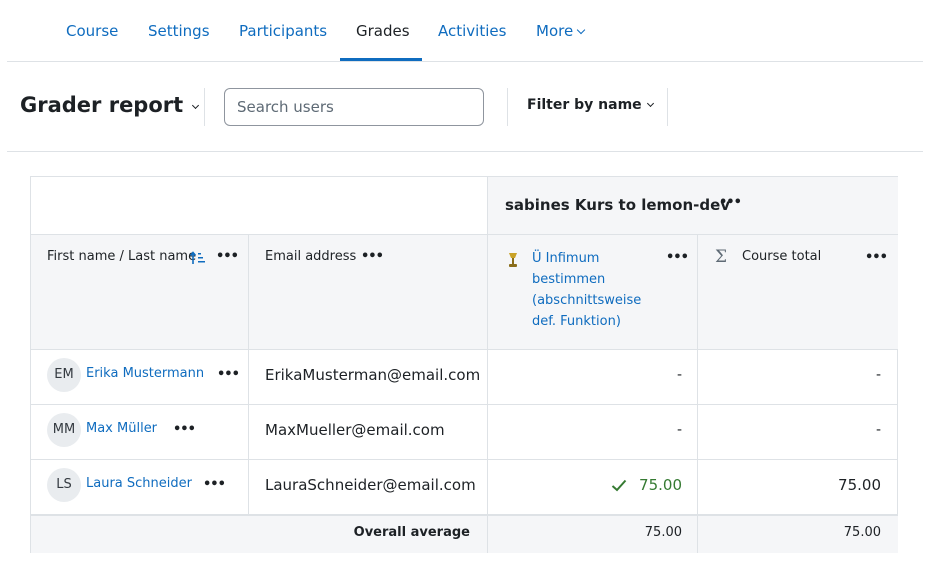 This screenshot has width=935, height=570. What do you see at coordinates (862, 532) in the screenshot?
I see `average-total-value: 75.00` at bounding box center [862, 532].